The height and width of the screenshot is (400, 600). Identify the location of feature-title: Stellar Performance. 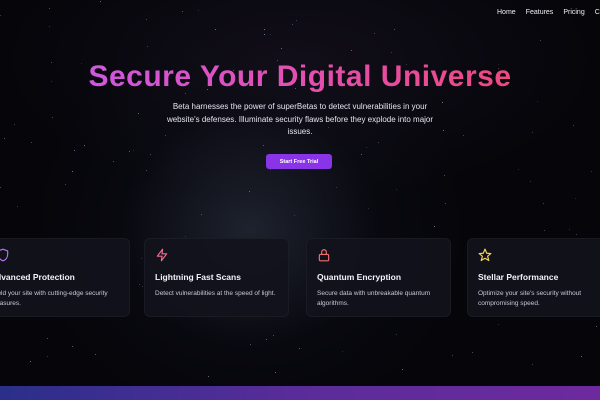
(518, 277).